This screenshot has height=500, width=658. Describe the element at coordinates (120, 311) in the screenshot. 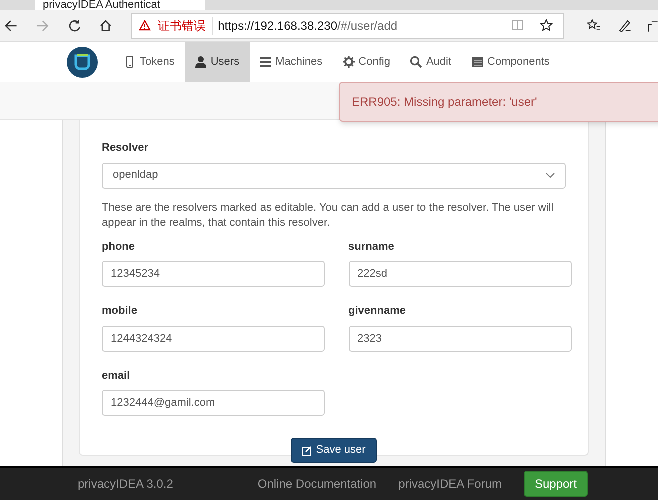

I see `field-label: mobile` at that location.